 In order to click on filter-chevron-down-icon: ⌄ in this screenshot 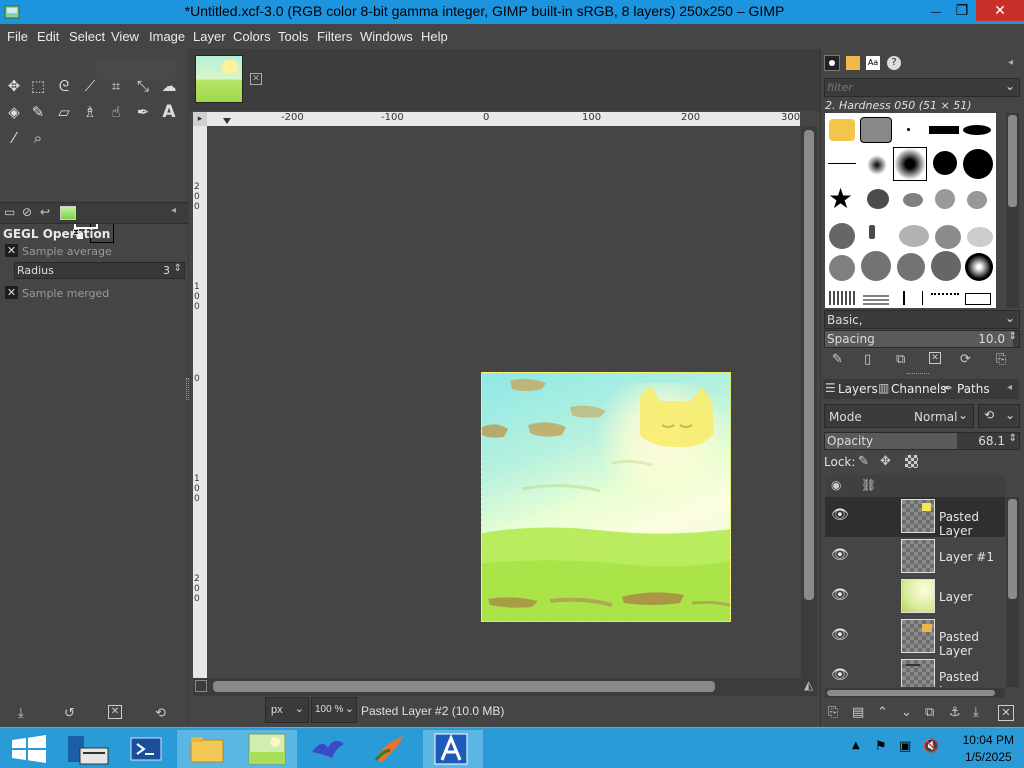, I will do `click(1010, 86)`.